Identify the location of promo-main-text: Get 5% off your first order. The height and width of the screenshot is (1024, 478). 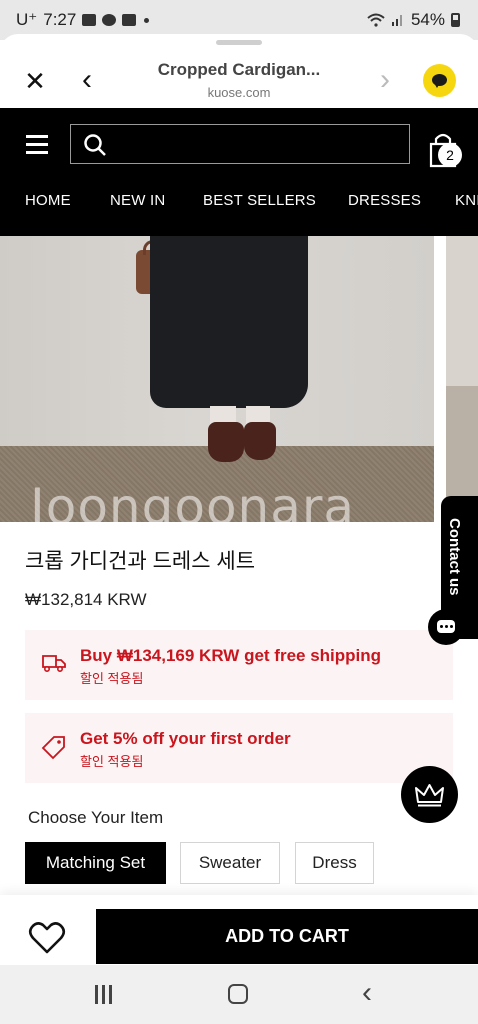
(185, 738).